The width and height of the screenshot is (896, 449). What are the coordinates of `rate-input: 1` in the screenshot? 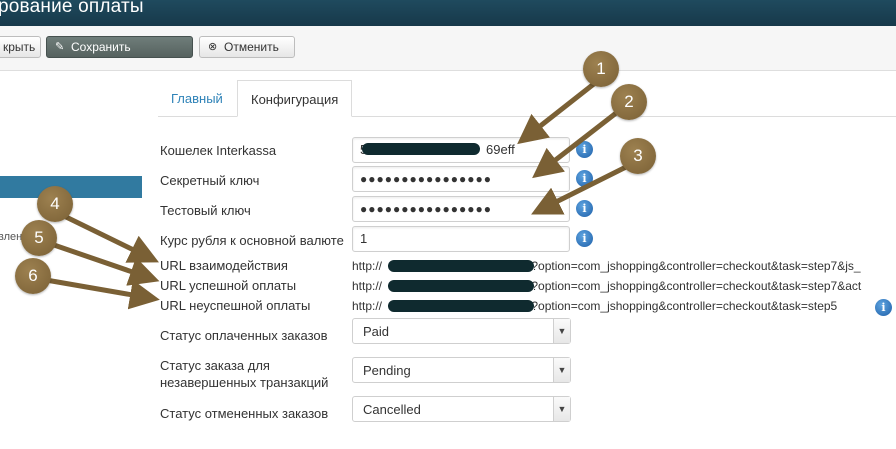 It's located at (461, 239).